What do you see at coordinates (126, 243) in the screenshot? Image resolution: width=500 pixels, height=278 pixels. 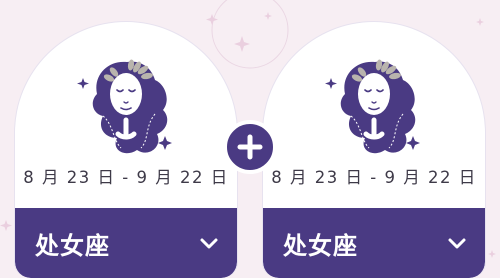 I see `first-sign-dropdown: 处女座` at bounding box center [126, 243].